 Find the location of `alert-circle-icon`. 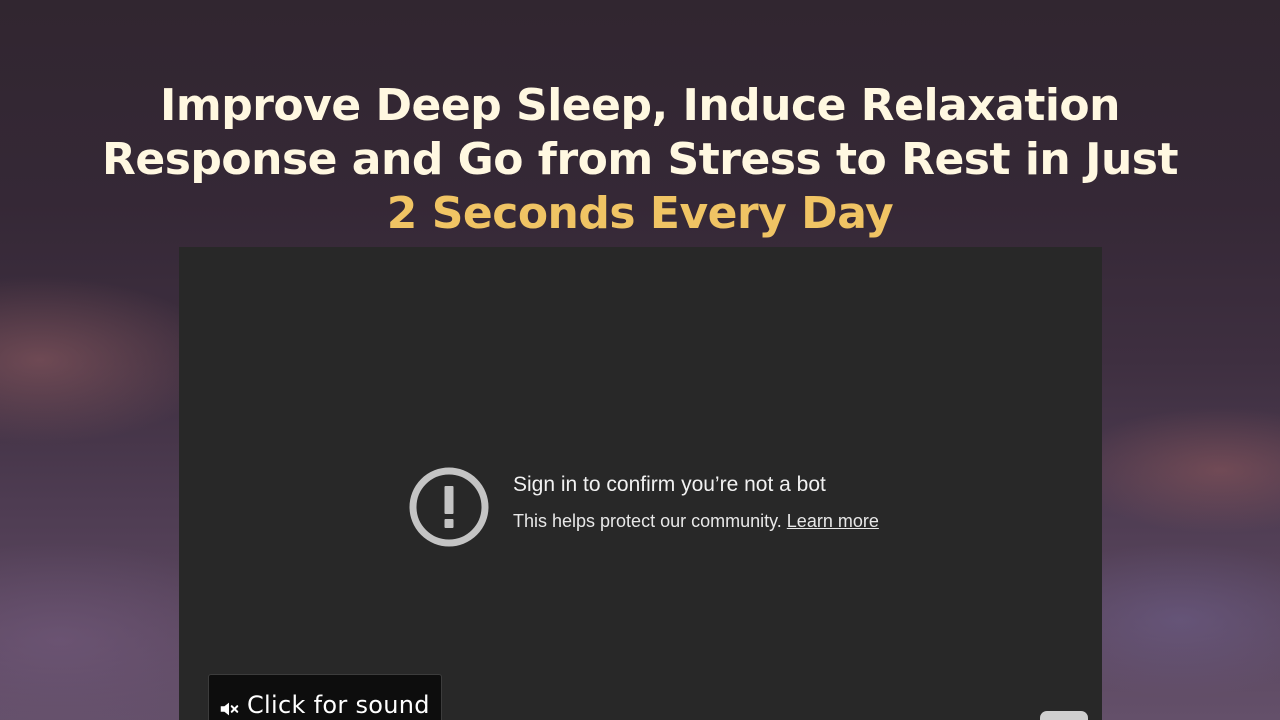

alert-circle-icon is located at coordinates (449, 507).